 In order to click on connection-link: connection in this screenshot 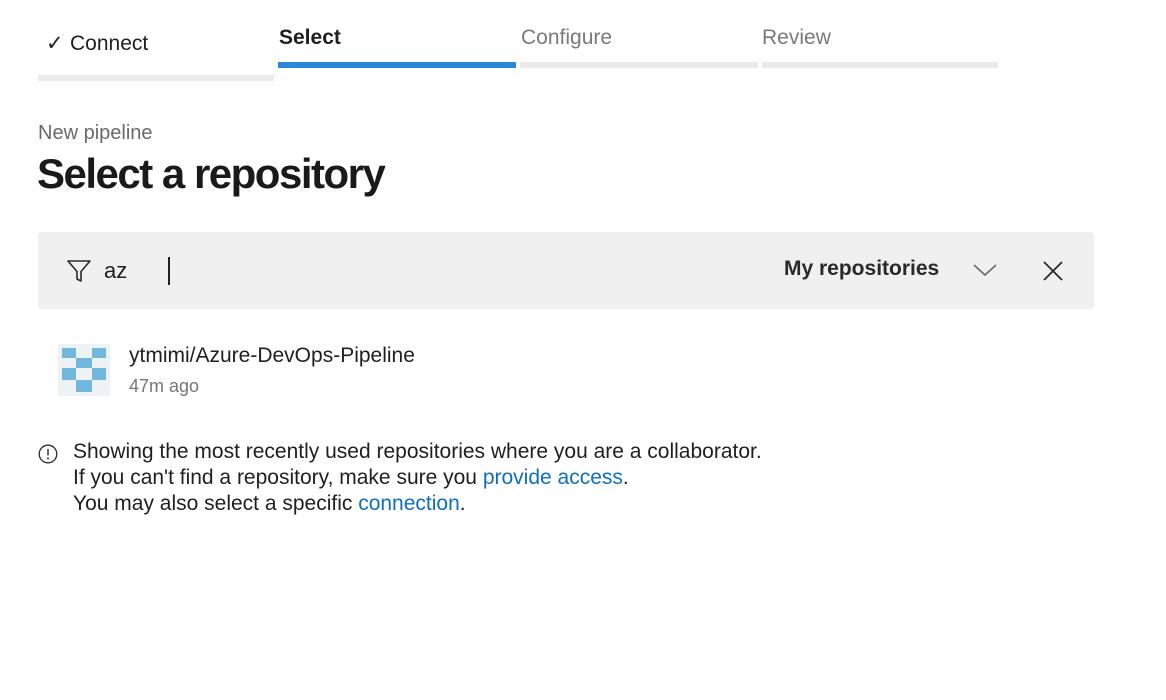, I will do `click(409, 503)`.